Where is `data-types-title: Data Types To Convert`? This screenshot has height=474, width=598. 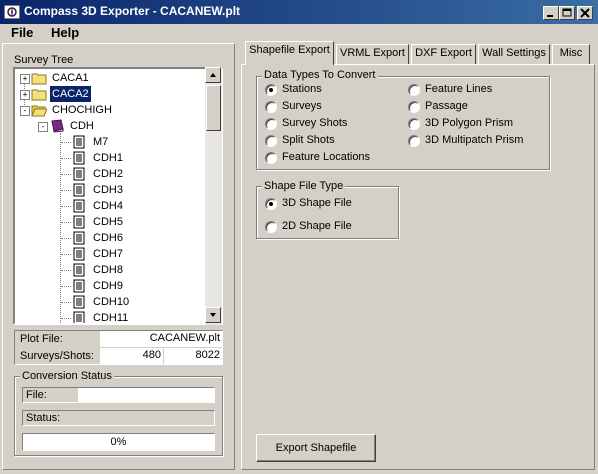 data-types-title: Data Types To Convert is located at coordinates (320, 75).